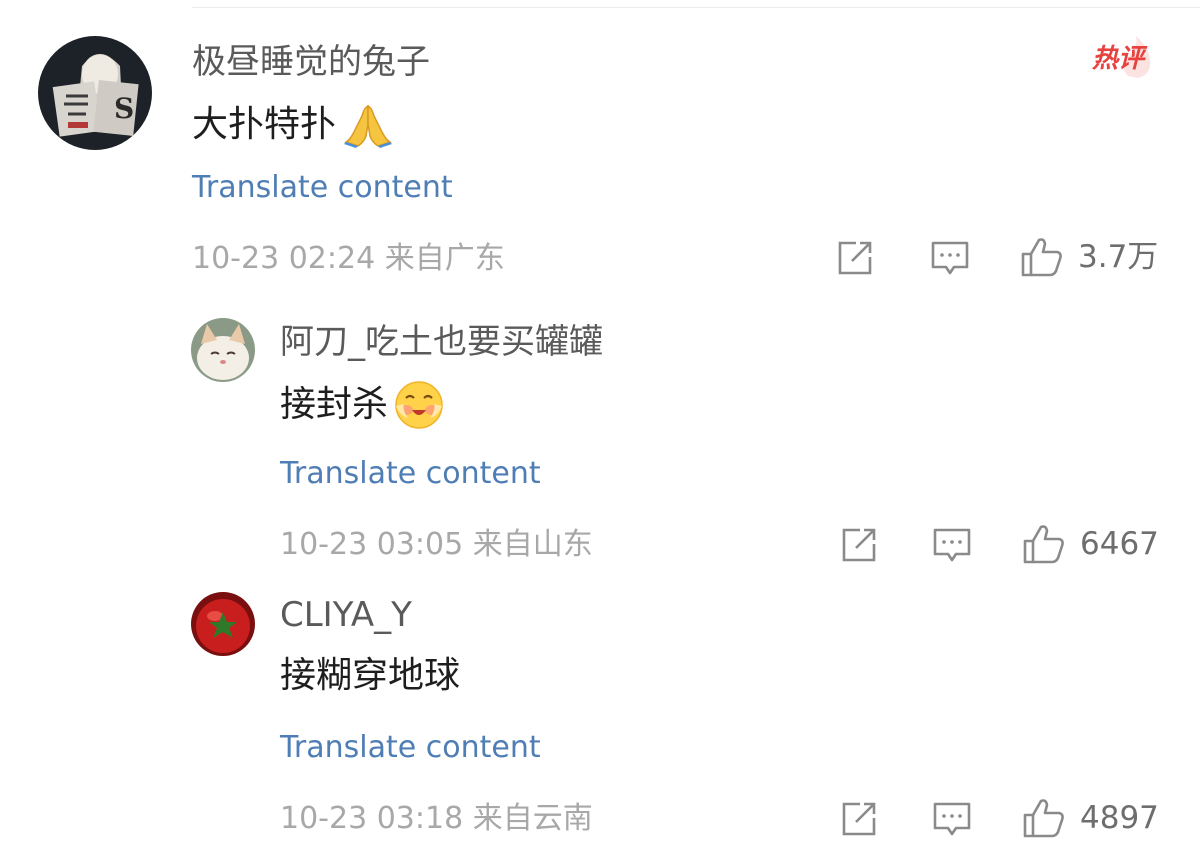 This screenshot has height=865, width=1200. I want to click on comment-meta: 10-23 03:05 来自山东, so click(436, 544).